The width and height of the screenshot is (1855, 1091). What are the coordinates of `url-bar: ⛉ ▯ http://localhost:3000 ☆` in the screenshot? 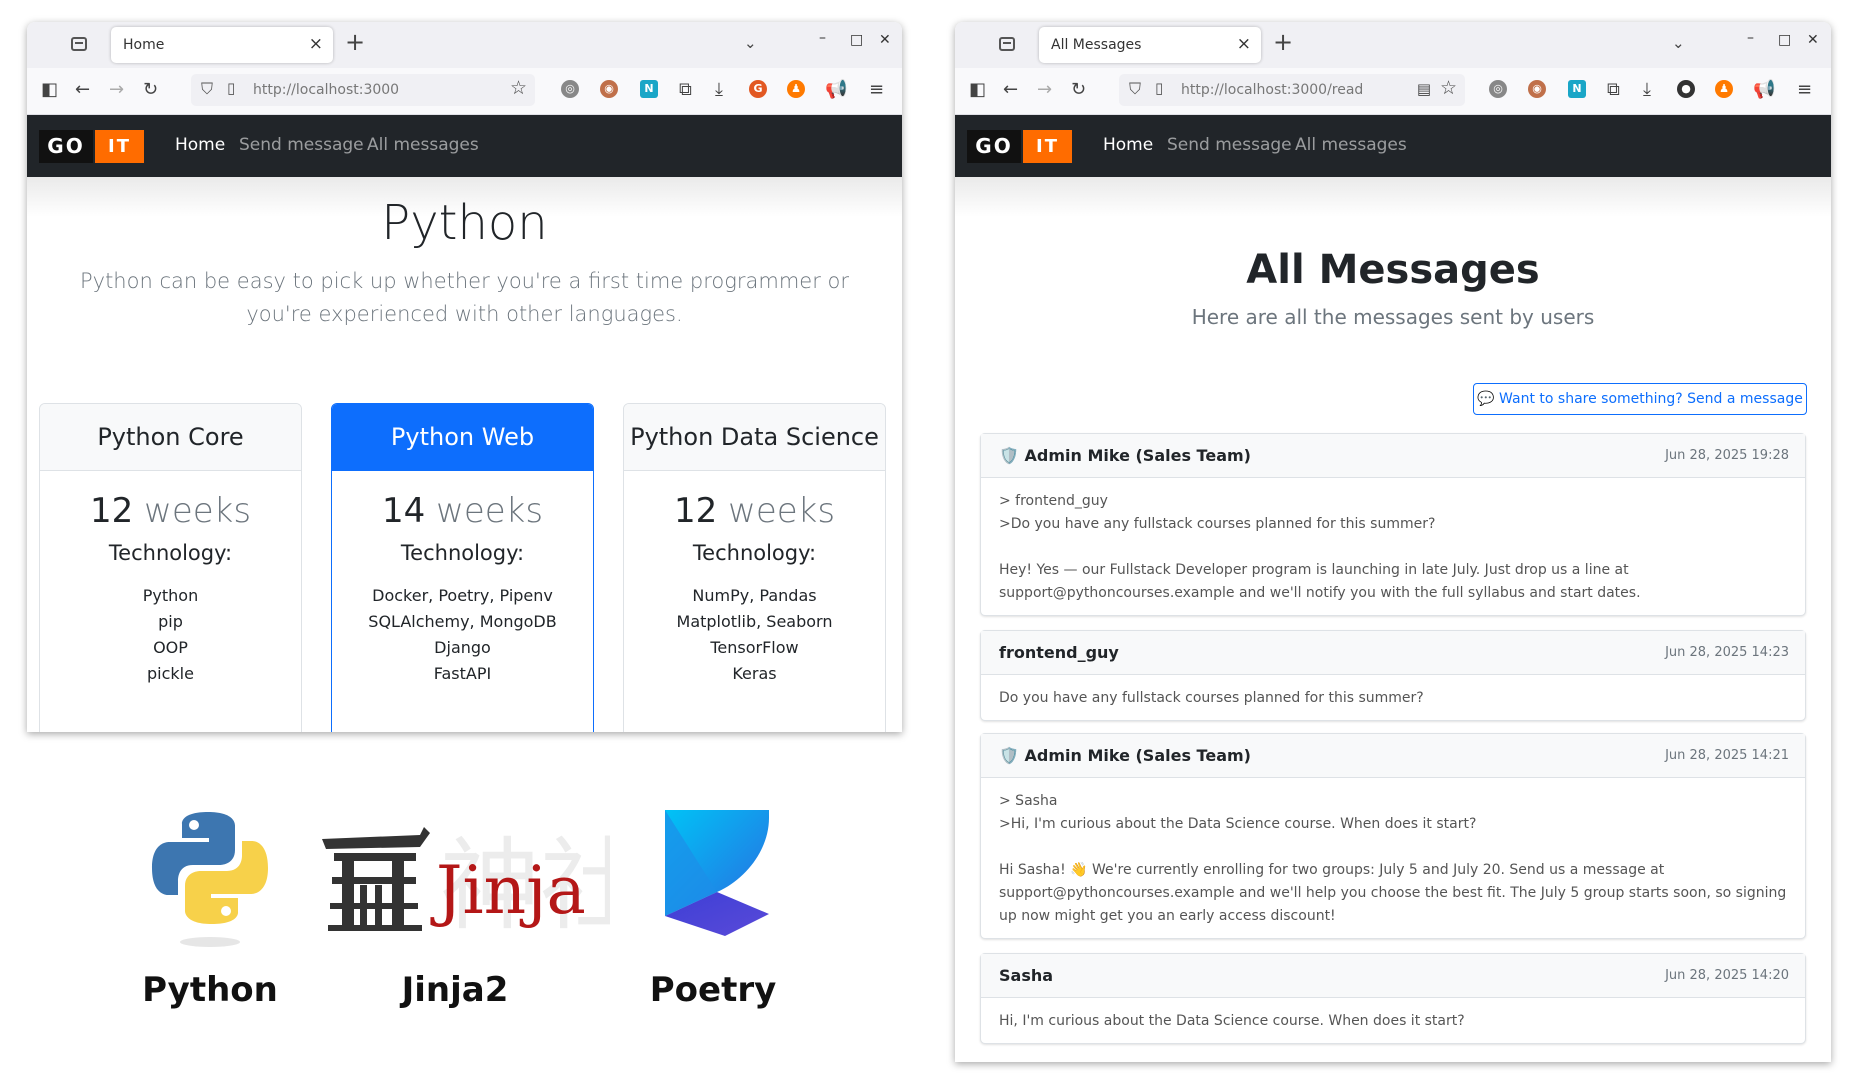 It's located at (363, 90).